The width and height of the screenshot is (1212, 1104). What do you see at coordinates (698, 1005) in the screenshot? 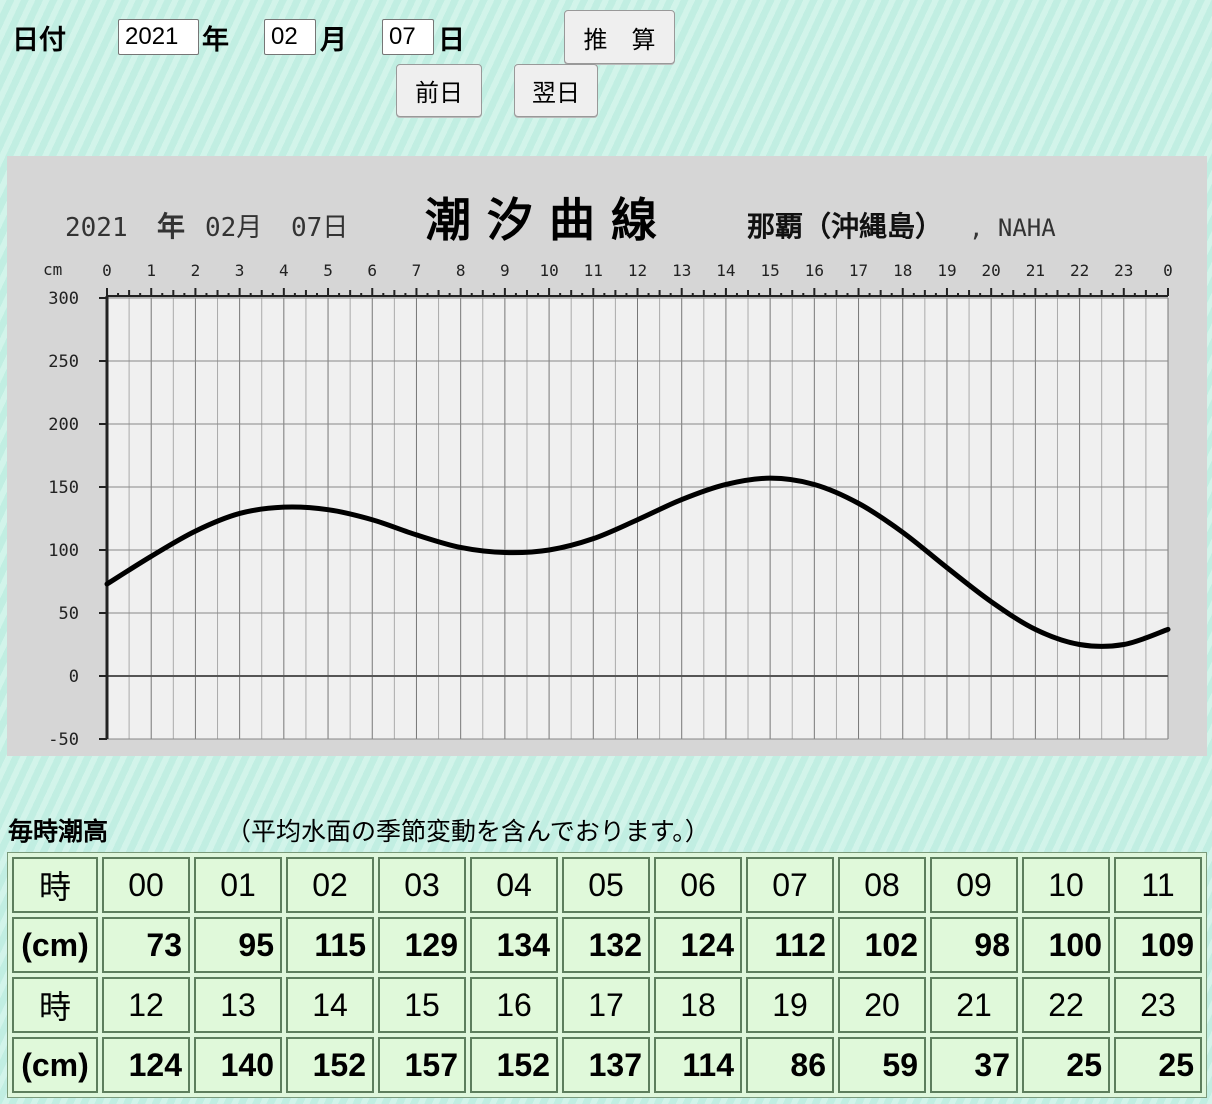
I see `hour-cell: 18` at bounding box center [698, 1005].